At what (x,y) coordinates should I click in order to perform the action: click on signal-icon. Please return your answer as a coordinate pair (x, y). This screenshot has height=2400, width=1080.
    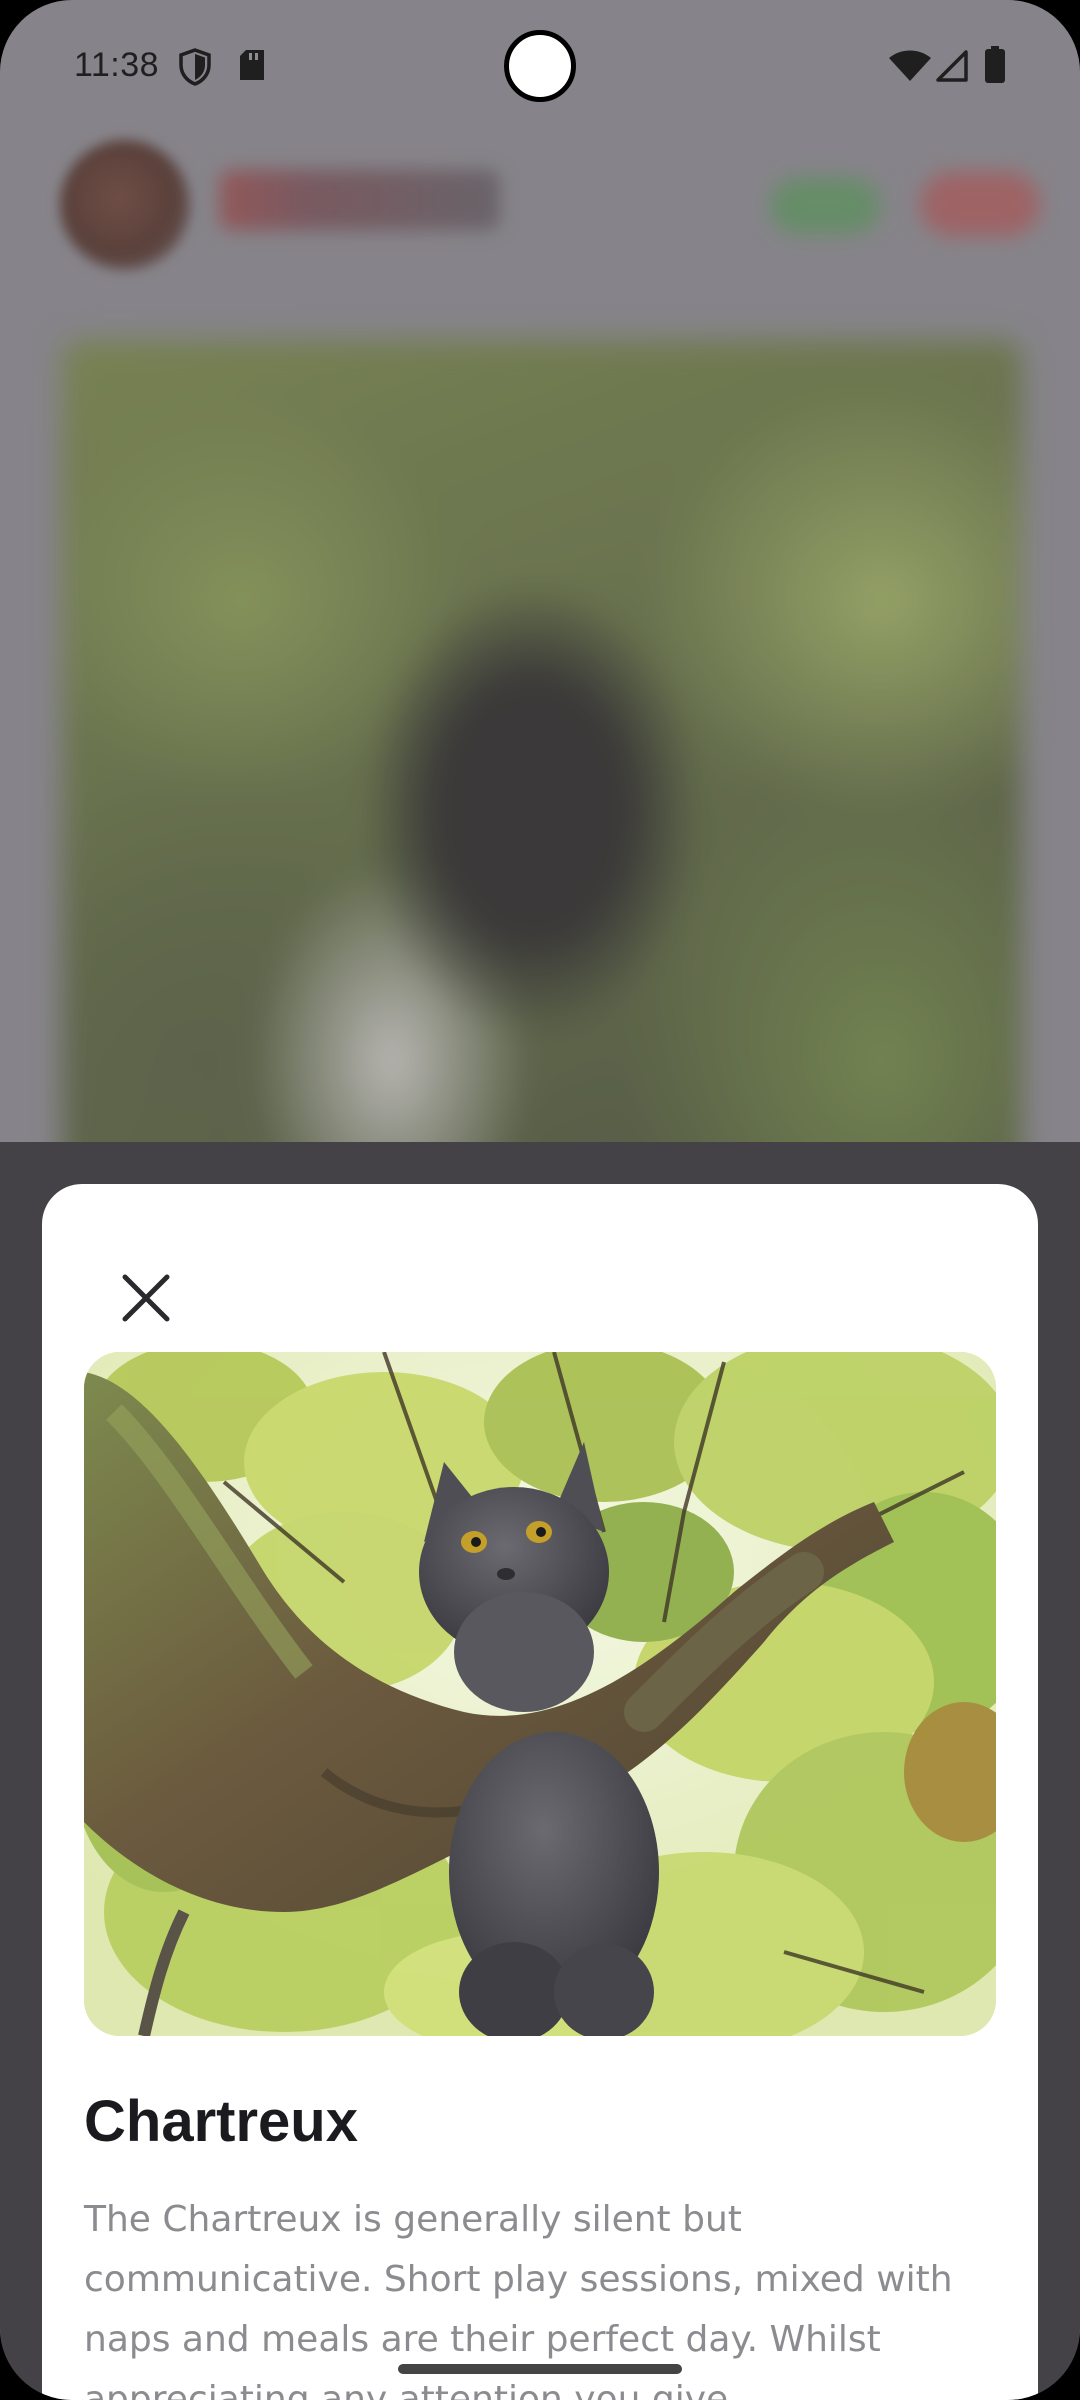
    Looking at the image, I should click on (952, 70).